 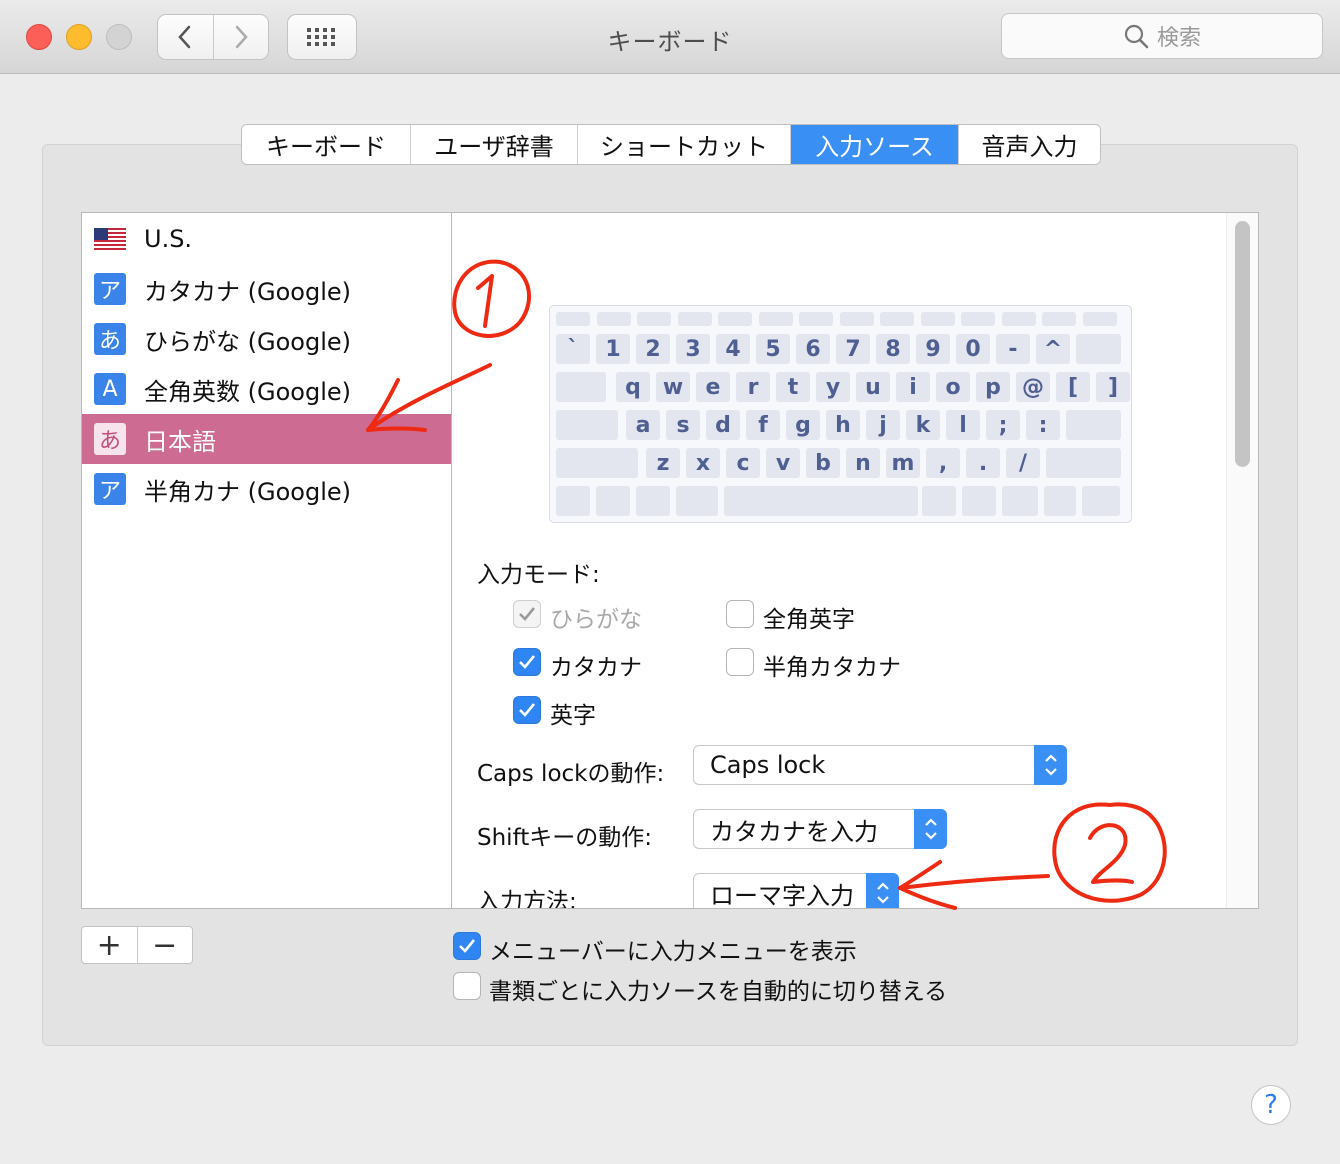 I want to click on input-method-popup: ローマ字入力, so click(x=796, y=891).